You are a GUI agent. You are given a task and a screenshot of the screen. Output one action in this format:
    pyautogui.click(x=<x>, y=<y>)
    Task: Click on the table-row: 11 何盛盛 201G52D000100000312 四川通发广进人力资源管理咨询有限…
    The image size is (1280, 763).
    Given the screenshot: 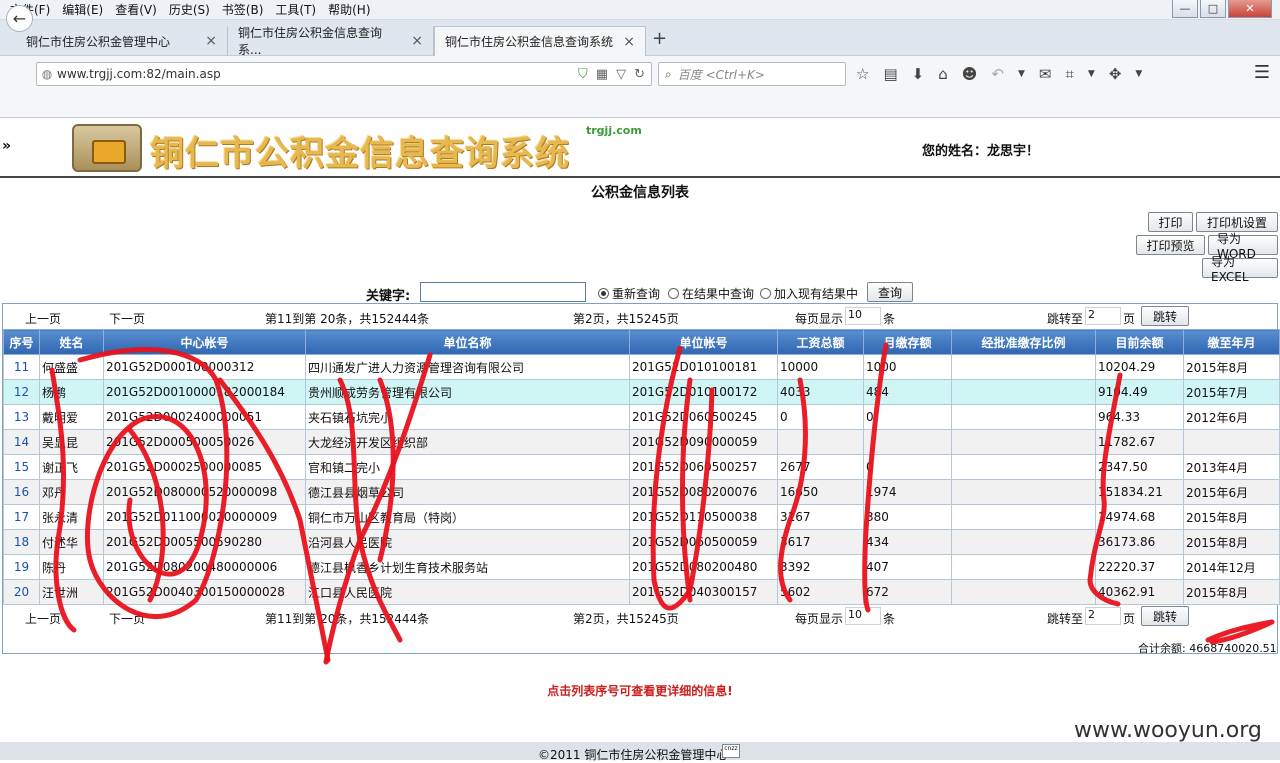 What is the action you would take?
    pyautogui.click(x=641, y=367)
    